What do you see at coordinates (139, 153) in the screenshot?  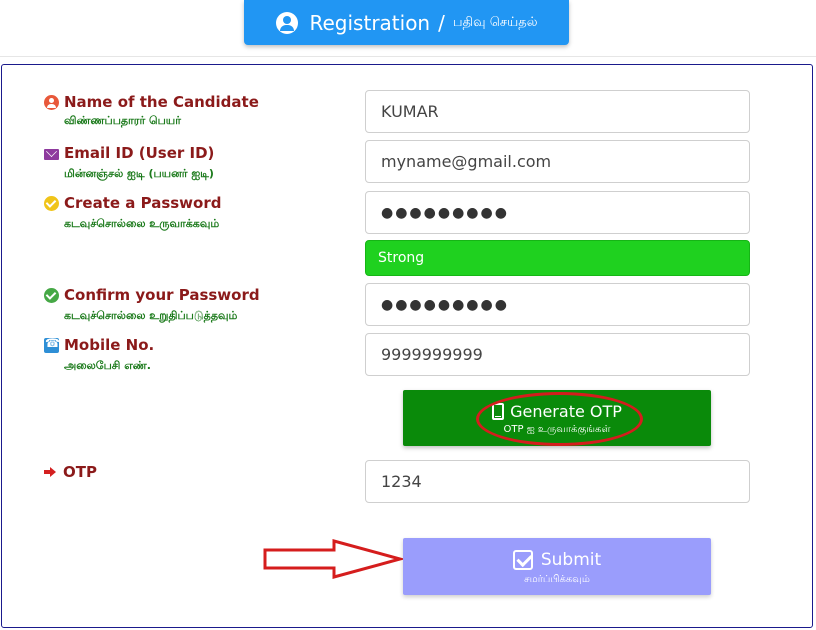 I see `email-label: Email ID (User ID)` at bounding box center [139, 153].